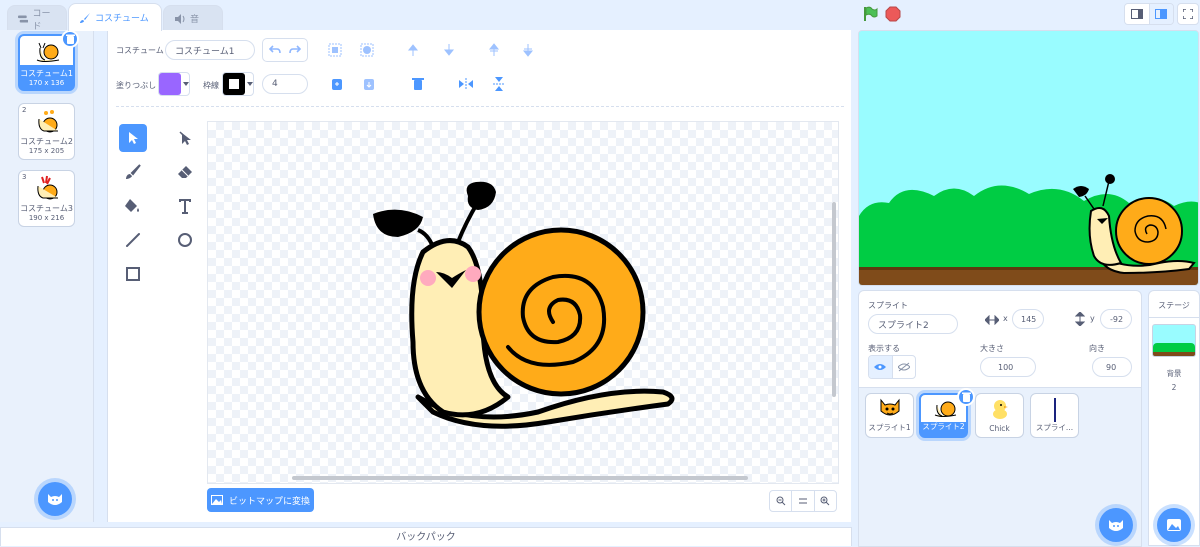 Image resolution: width=1200 pixels, height=547 pixels. Describe the element at coordinates (449, 50) in the screenshot. I see `backward-button` at that location.